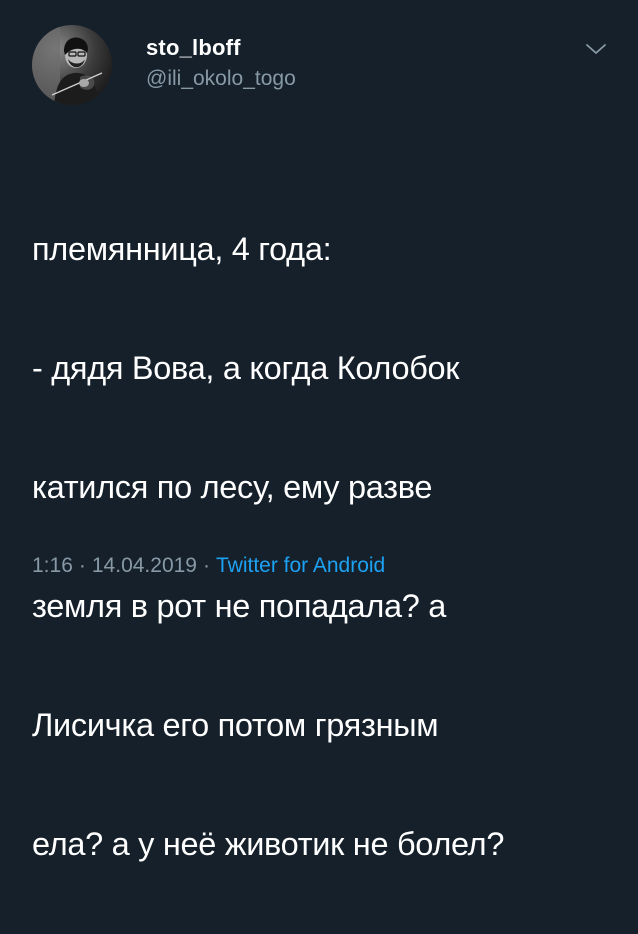 This screenshot has height=934, width=638. What do you see at coordinates (325, 65) in the screenshot?
I see `tweet-header: sto_lboff @ili_okolo_togo` at bounding box center [325, 65].